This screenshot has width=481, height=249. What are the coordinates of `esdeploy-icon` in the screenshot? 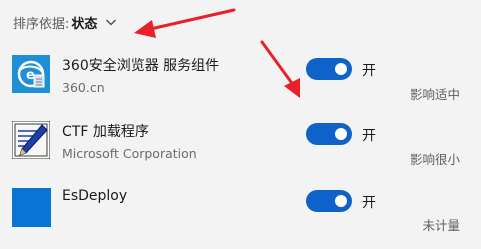 It's located at (31, 207).